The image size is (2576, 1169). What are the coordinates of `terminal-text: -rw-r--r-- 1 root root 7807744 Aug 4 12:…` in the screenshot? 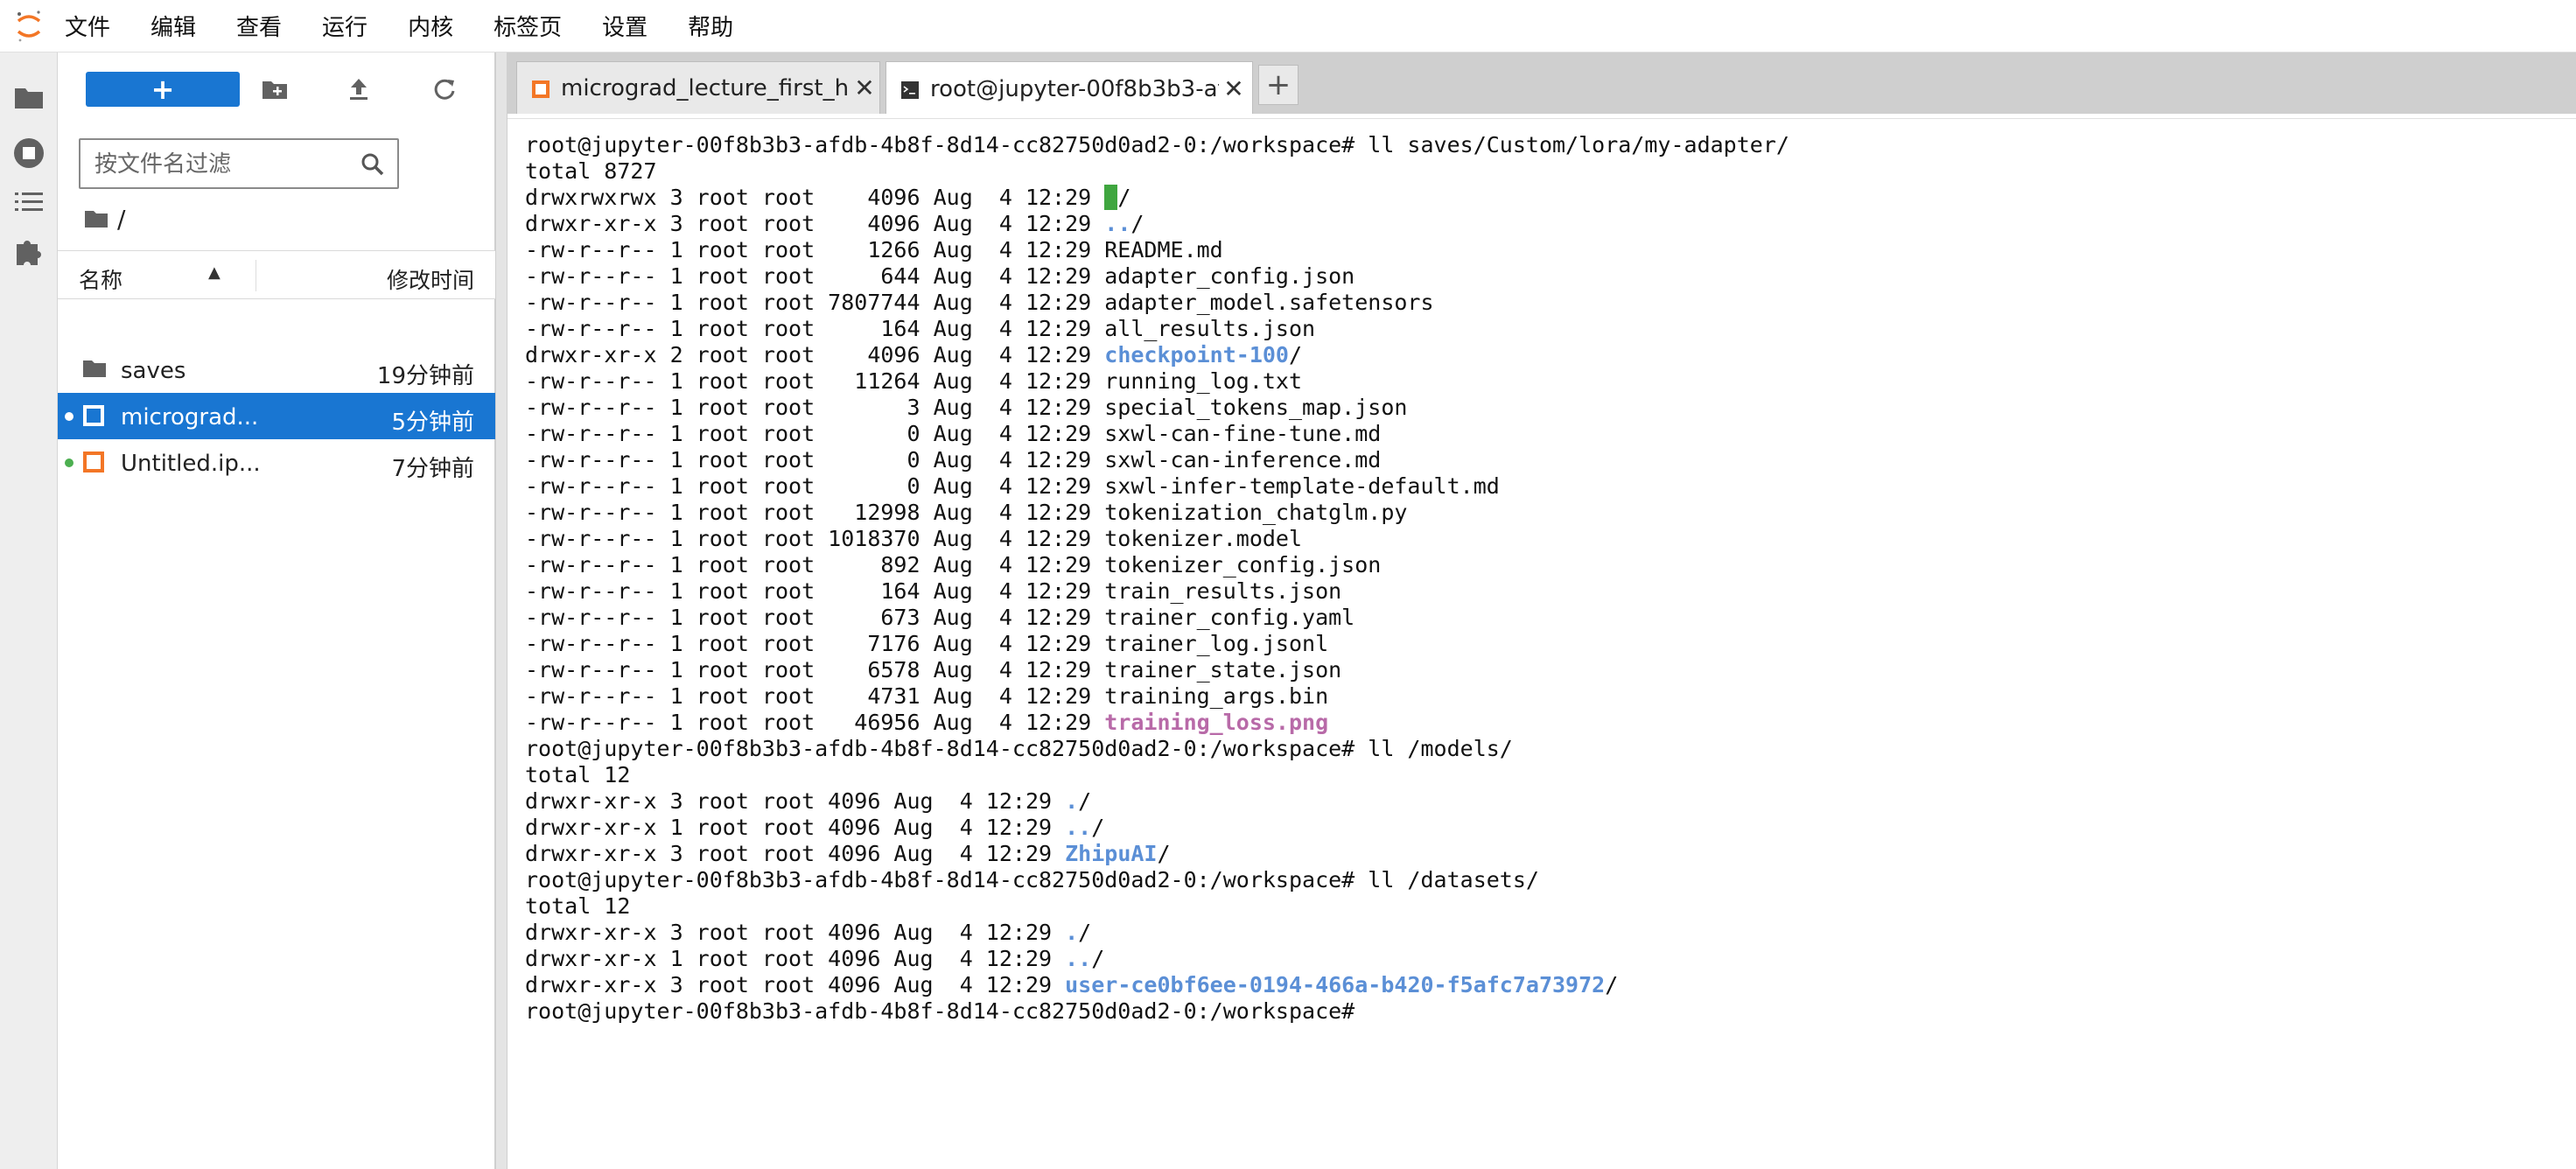 It's located at (979, 302).